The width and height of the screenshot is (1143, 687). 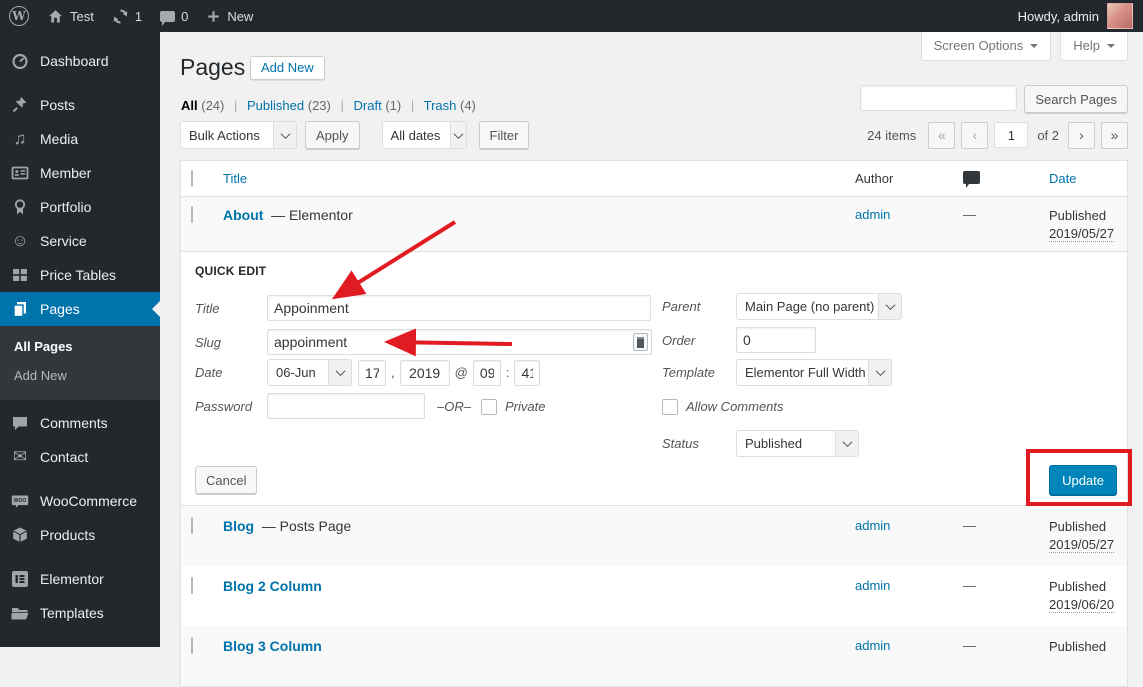 I want to click on plus-icon, so click(x=213, y=16).